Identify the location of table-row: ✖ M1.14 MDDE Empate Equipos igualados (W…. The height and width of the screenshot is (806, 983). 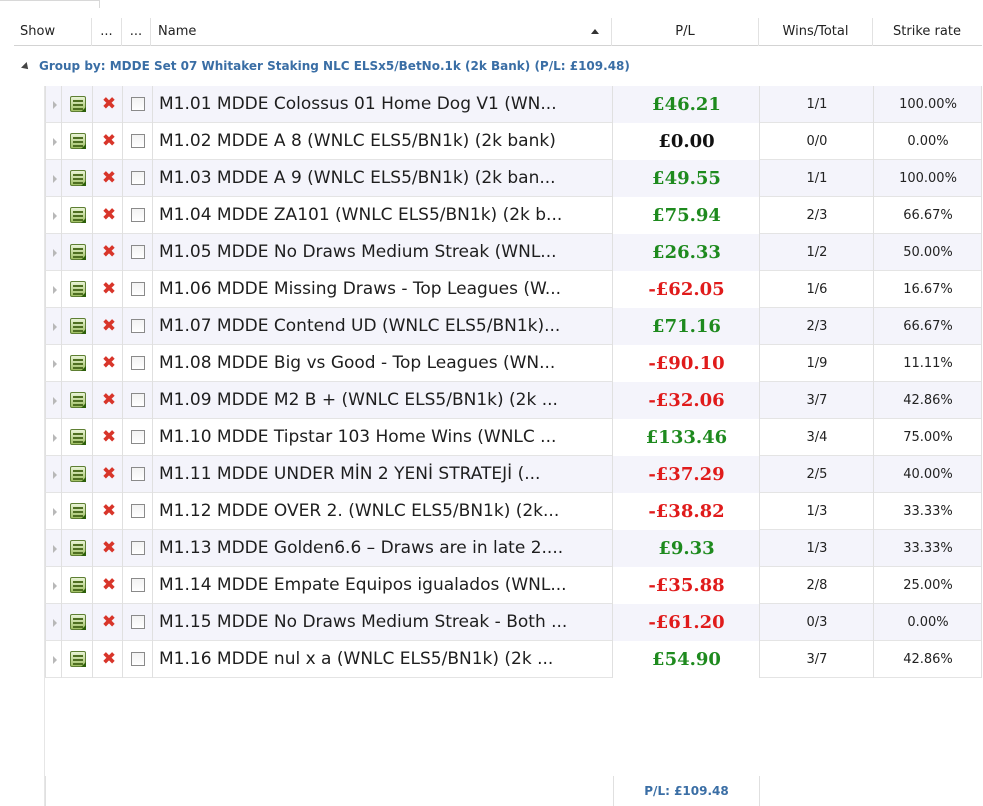
(513, 585).